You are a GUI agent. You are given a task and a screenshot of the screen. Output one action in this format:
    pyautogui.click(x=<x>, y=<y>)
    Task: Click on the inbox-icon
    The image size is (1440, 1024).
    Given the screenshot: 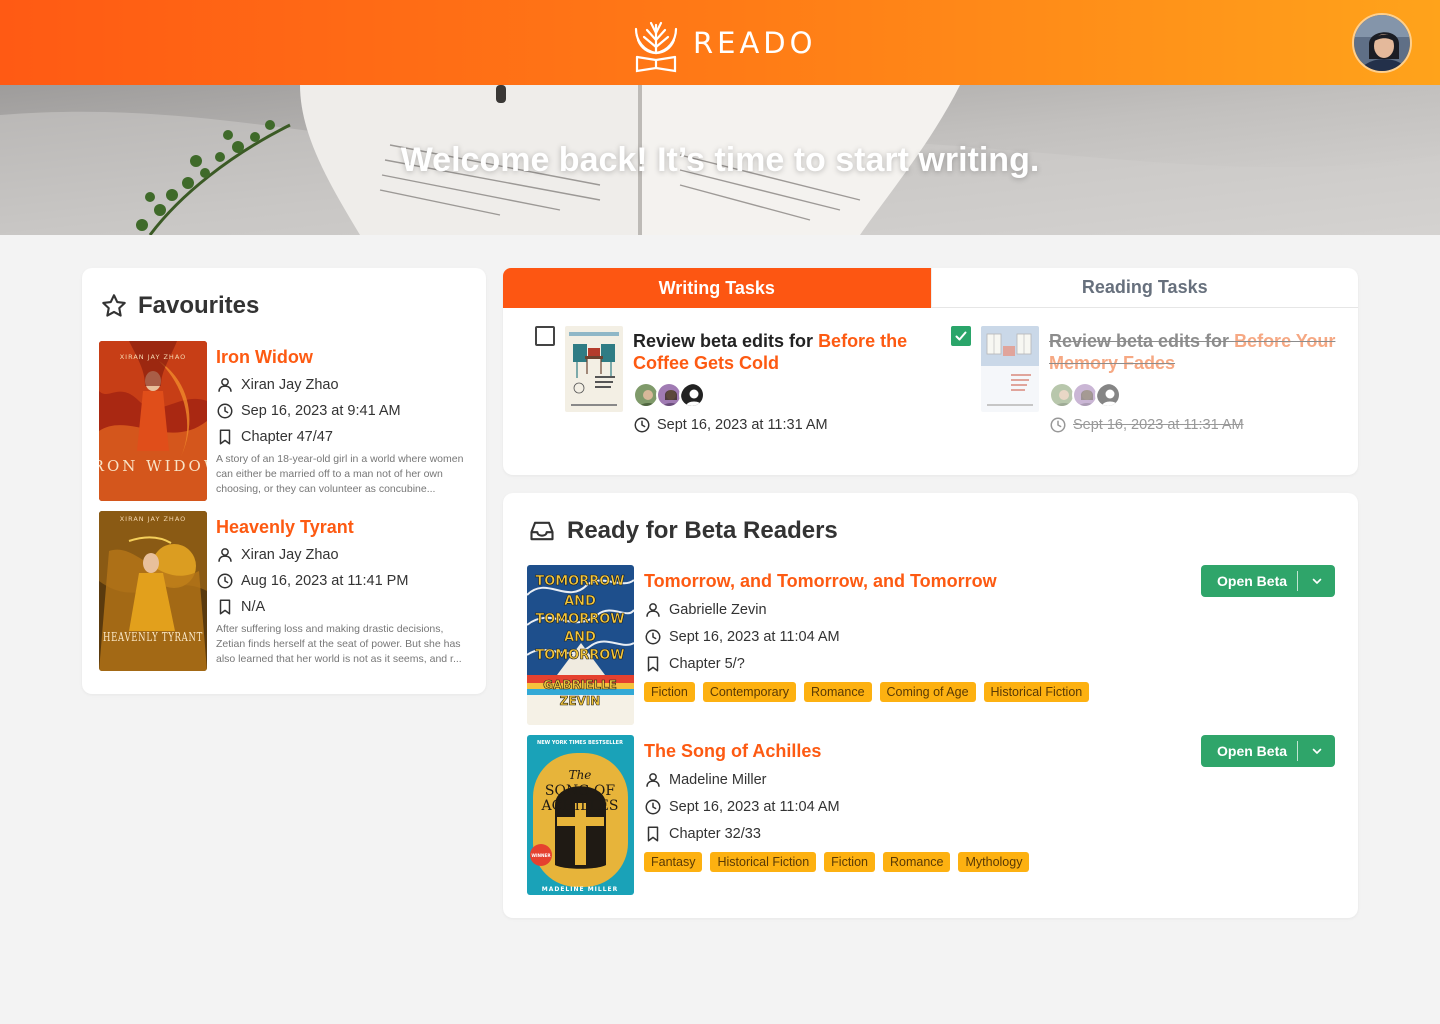 What is the action you would take?
    pyautogui.click(x=542, y=531)
    